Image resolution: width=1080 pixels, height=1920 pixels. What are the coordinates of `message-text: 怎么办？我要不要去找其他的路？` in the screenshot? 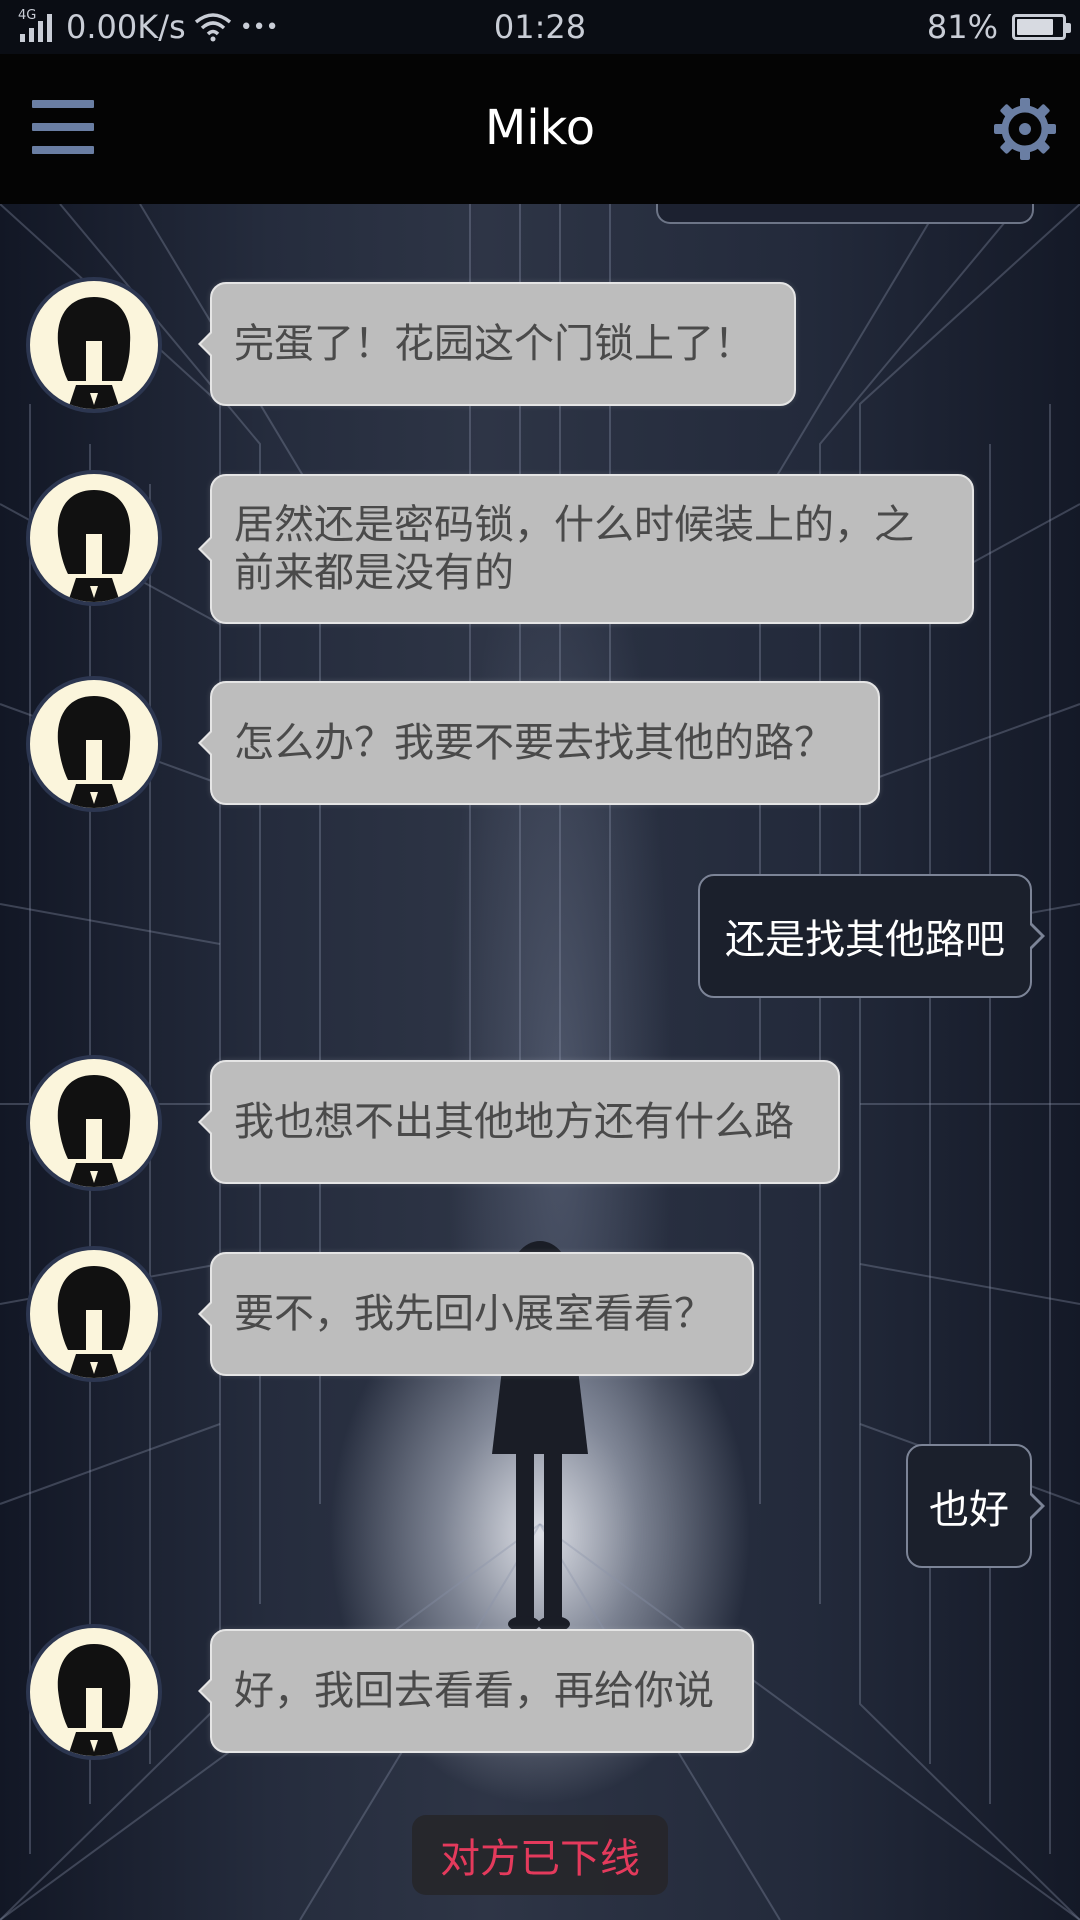 It's located at (534, 743).